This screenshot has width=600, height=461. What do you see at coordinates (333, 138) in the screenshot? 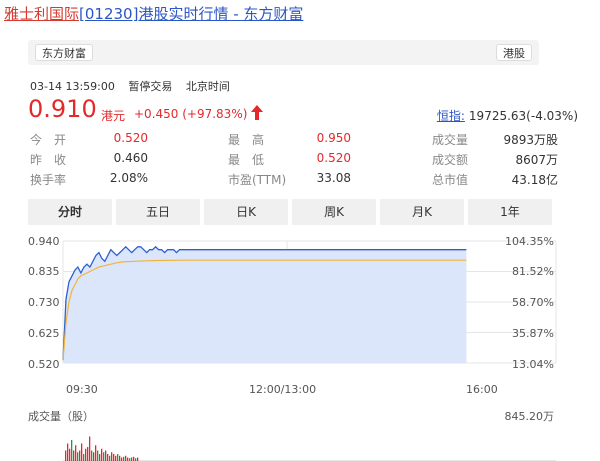
I see `high-value: 0.950` at bounding box center [333, 138].